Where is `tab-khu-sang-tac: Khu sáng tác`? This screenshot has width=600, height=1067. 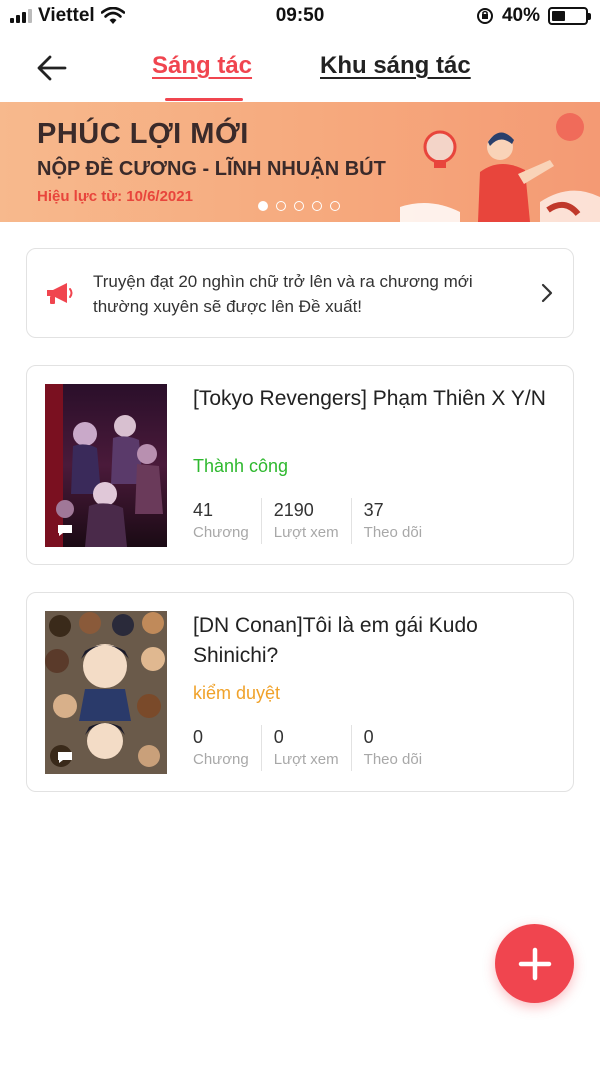
tab-khu-sang-tac: Khu sáng tác is located at coordinates (395, 66).